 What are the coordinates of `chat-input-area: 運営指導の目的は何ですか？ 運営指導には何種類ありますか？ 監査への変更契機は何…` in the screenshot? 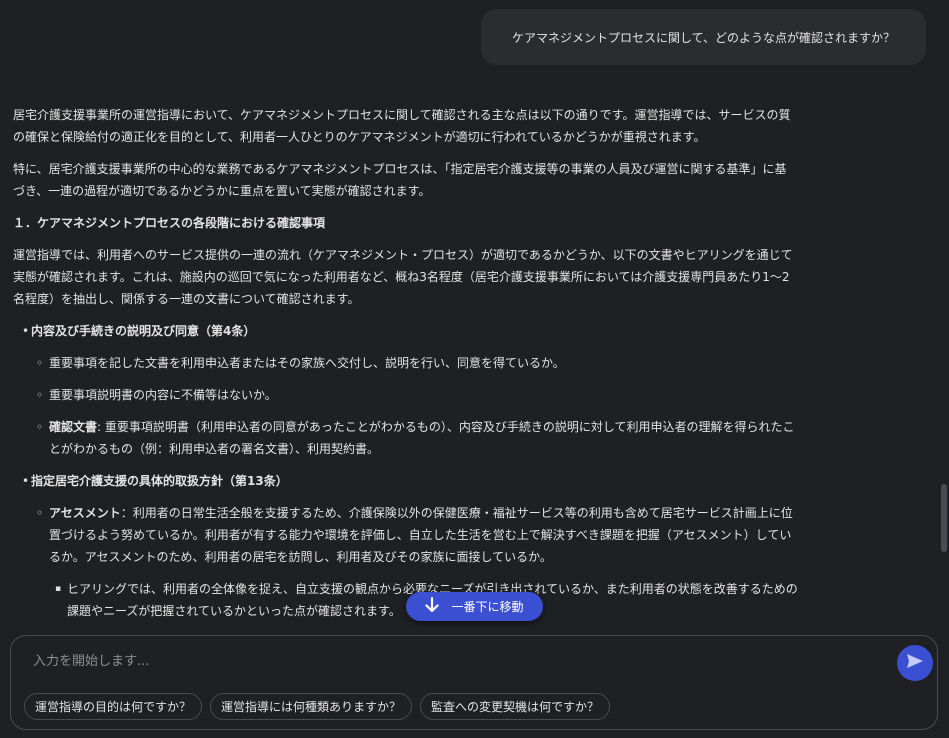 It's located at (474, 682).